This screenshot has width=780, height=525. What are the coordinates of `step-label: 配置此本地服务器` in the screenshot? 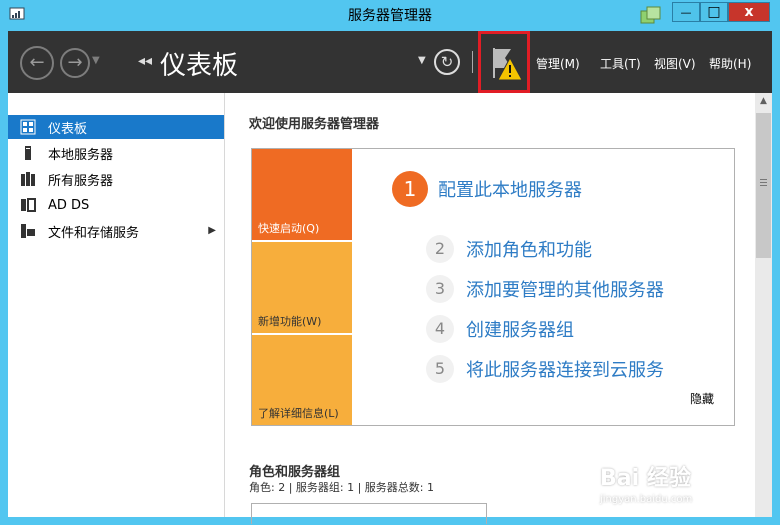 It's located at (510, 190).